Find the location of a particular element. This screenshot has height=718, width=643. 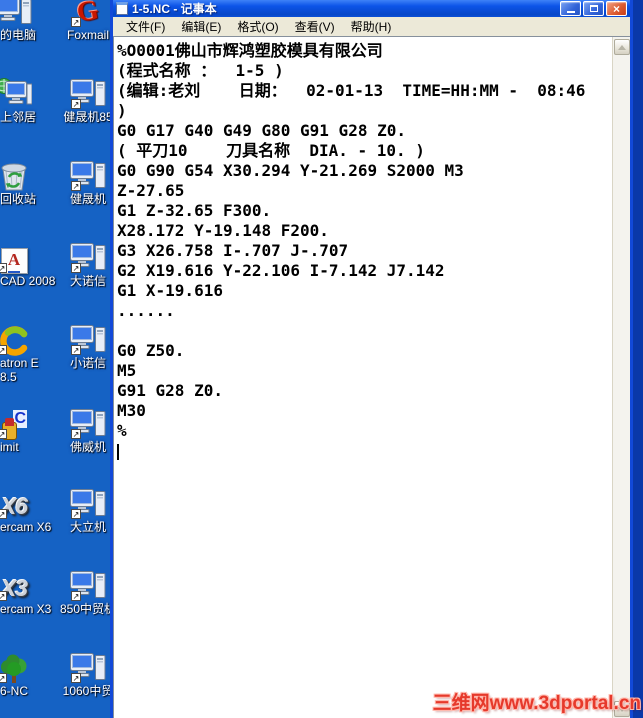

minimize-icon is located at coordinates (570, 11).